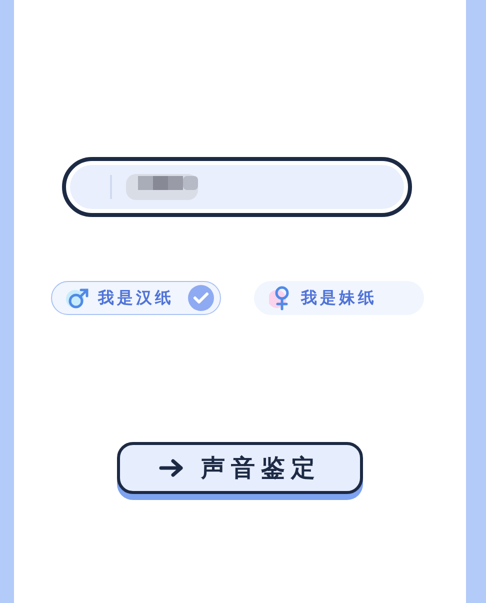 This screenshot has width=486, height=603. What do you see at coordinates (172, 468) in the screenshot?
I see `arrow-icon` at bounding box center [172, 468].